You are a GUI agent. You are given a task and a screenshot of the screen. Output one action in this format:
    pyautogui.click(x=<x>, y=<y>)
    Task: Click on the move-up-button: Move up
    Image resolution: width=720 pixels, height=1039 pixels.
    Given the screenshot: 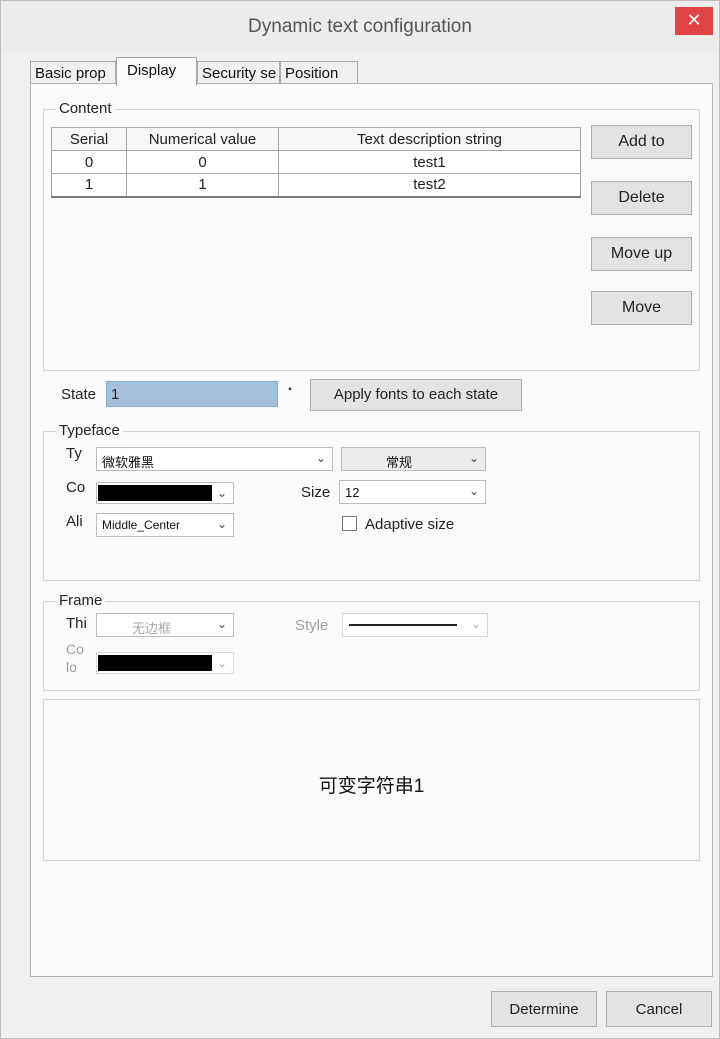 What is the action you would take?
    pyautogui.click(x=641, y=254)
    